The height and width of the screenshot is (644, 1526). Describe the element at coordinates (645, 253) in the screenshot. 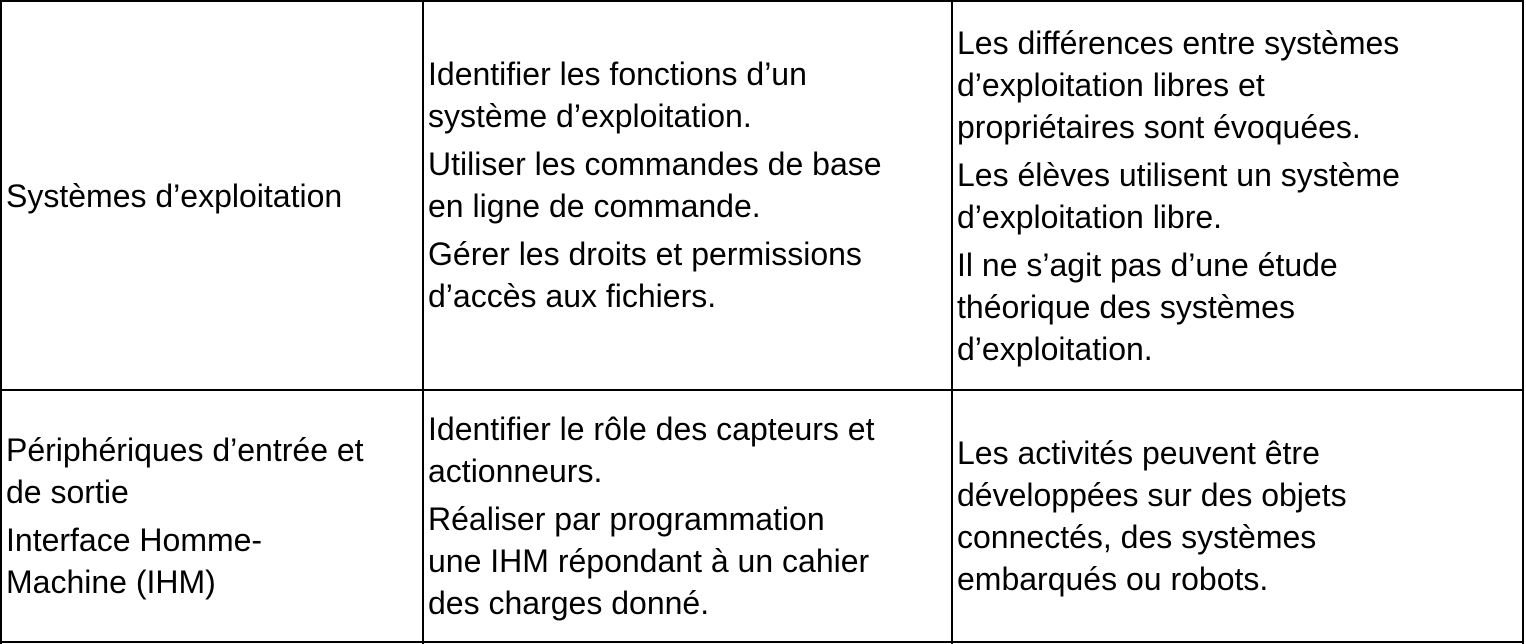

I see `text-line: Gérer les droits et permissions` at that location.